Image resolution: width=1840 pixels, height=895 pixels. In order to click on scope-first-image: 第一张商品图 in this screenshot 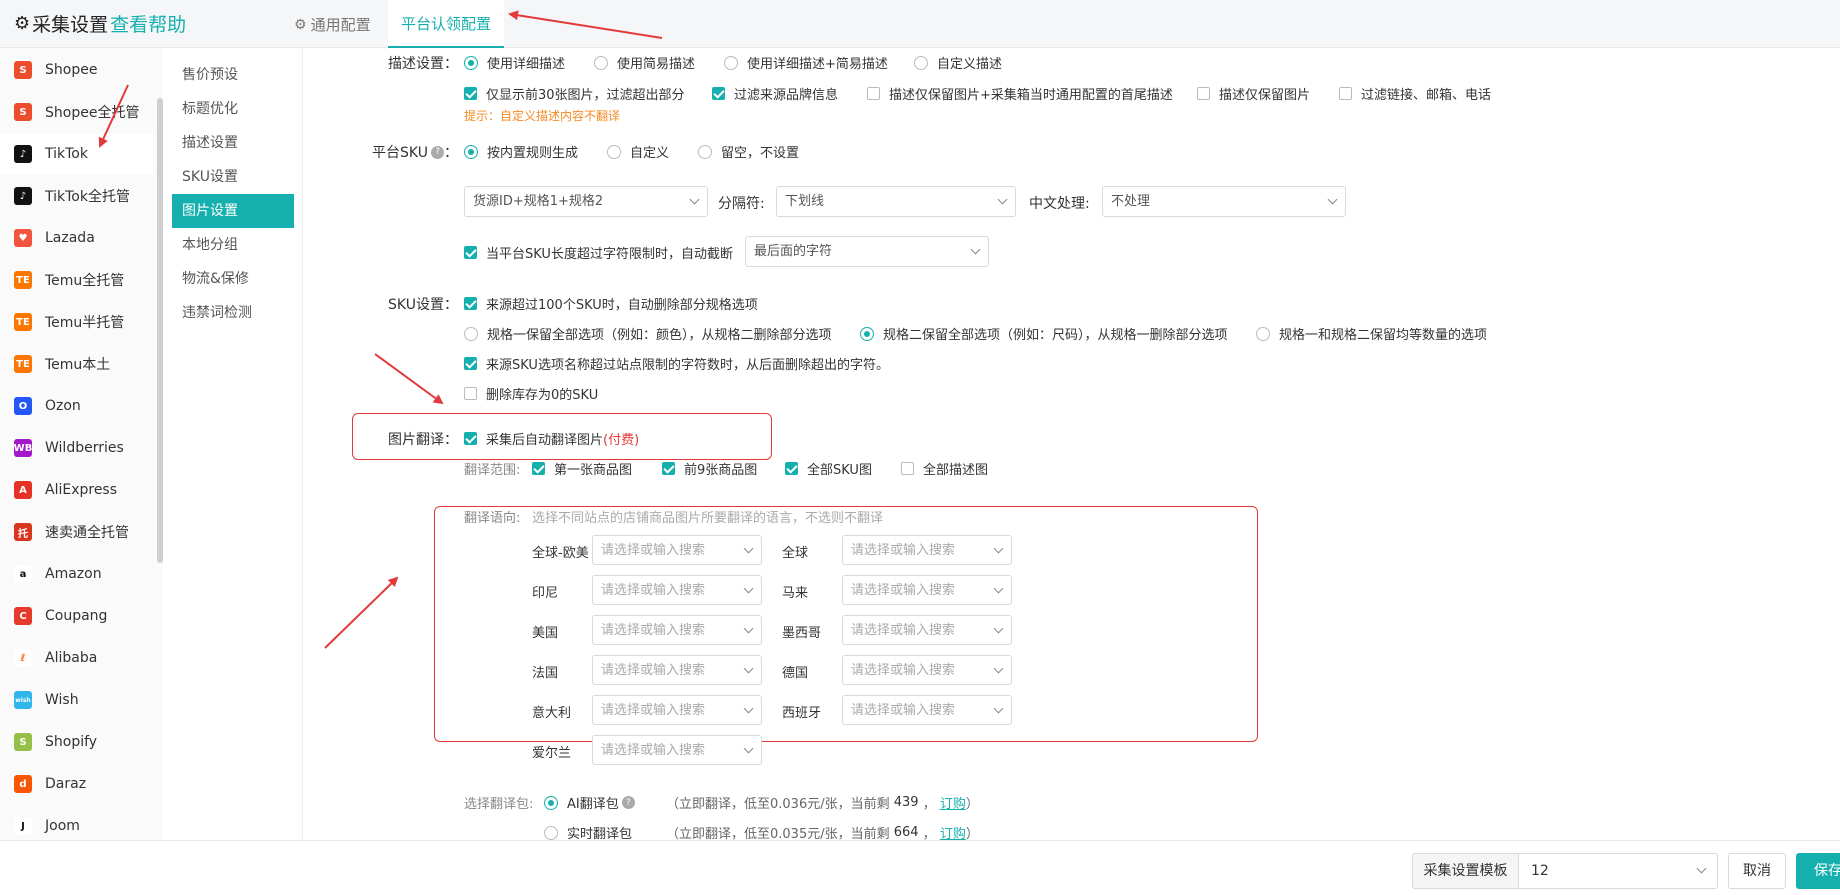, I will do `click(582, 468)`.